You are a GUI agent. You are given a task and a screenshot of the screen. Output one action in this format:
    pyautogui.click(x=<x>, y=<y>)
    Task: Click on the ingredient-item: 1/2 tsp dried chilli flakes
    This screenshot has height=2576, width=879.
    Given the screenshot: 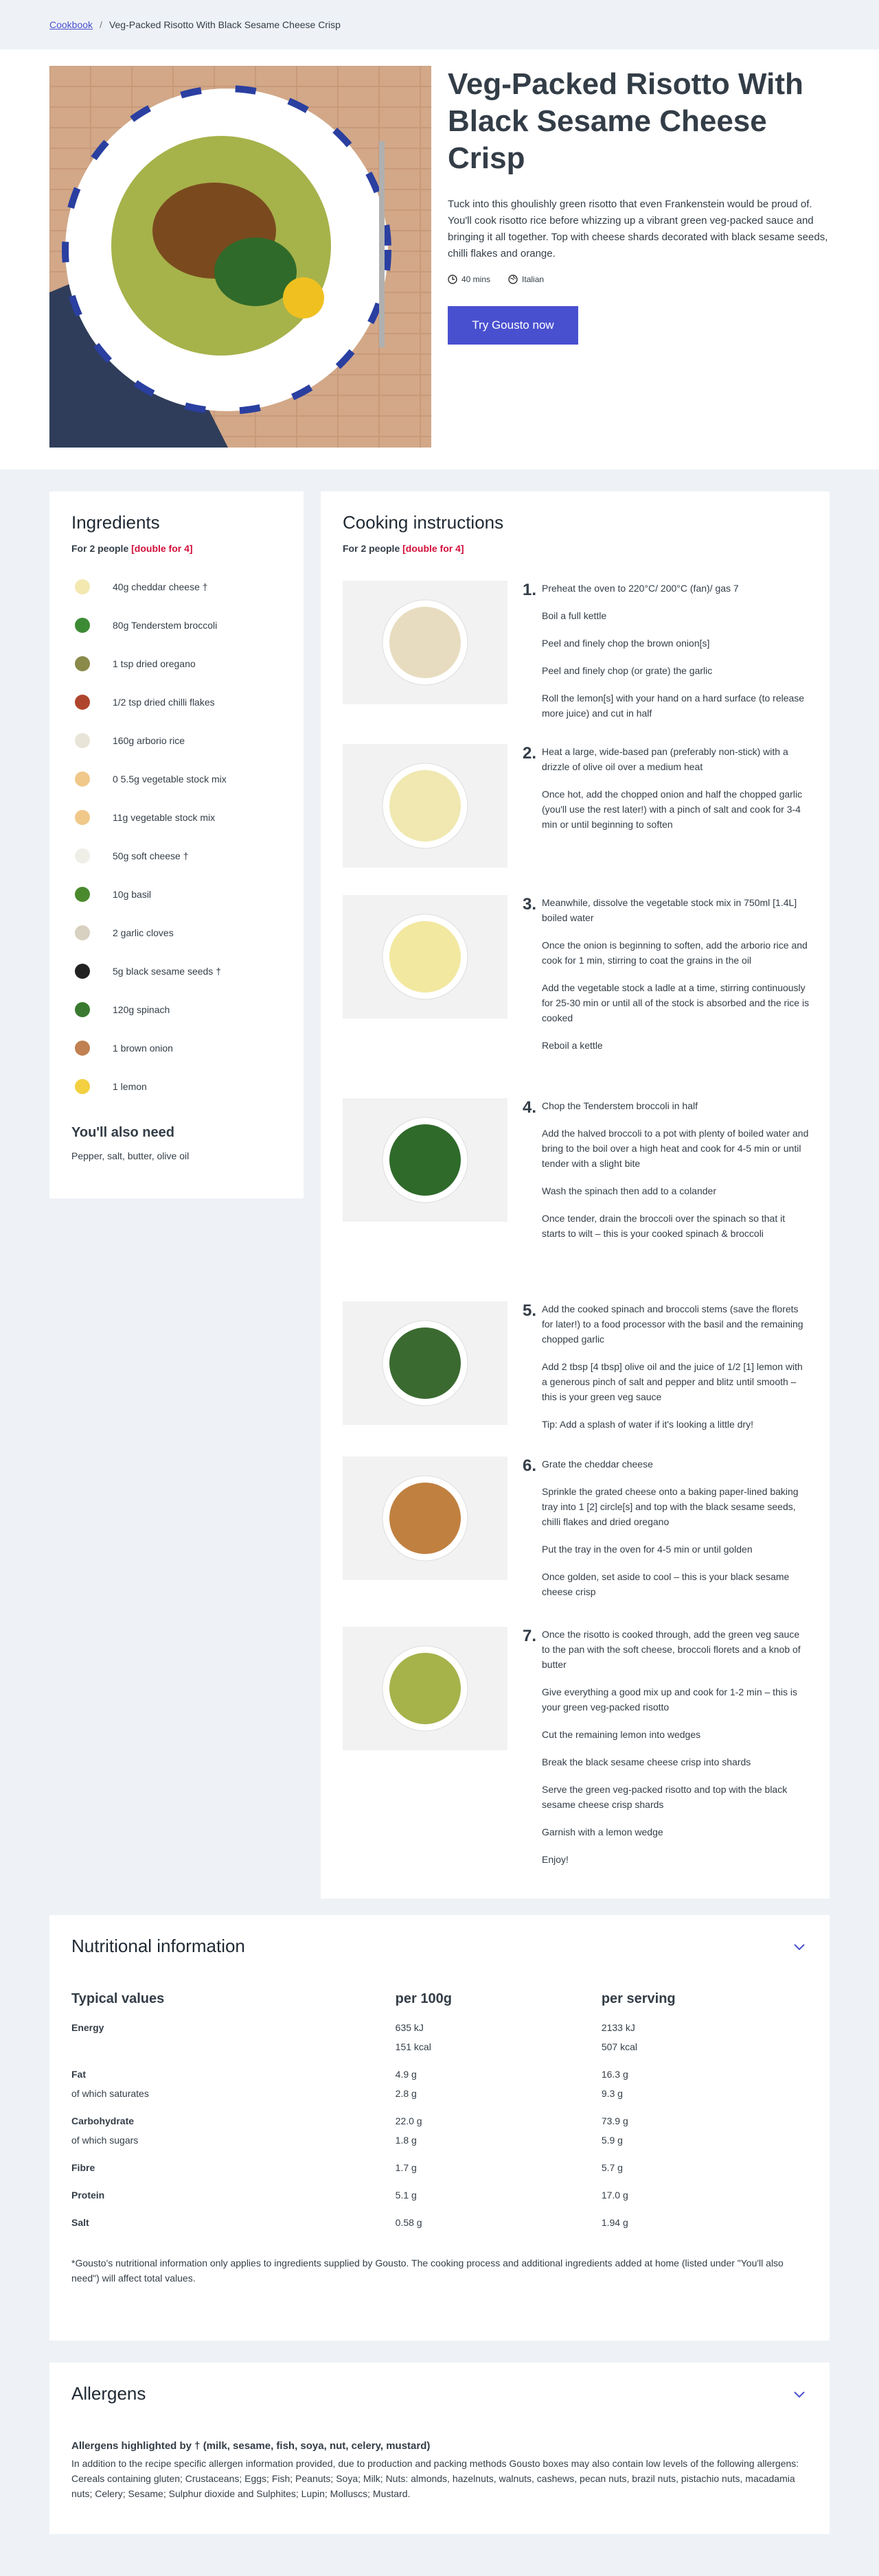 What is the action you would take?
    pyautogui.click(x=177, y=702)
    